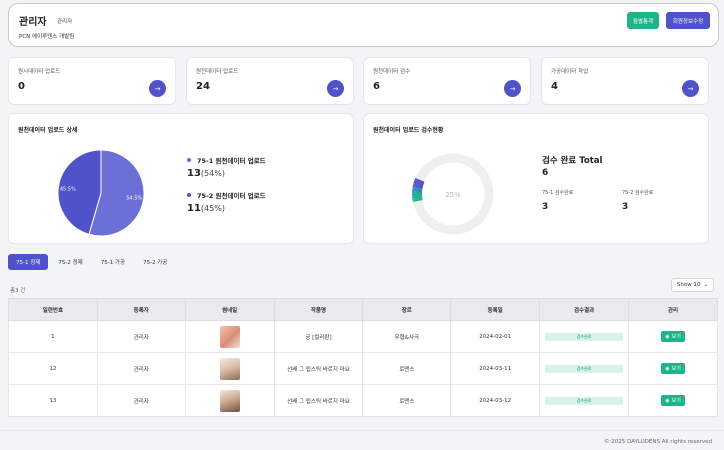 The width and height of the screenshot is (724, 450). Describe the element at coordinates (706, 285) in the screenshot. I see `chevron-down-icon: ⌄` at that location.